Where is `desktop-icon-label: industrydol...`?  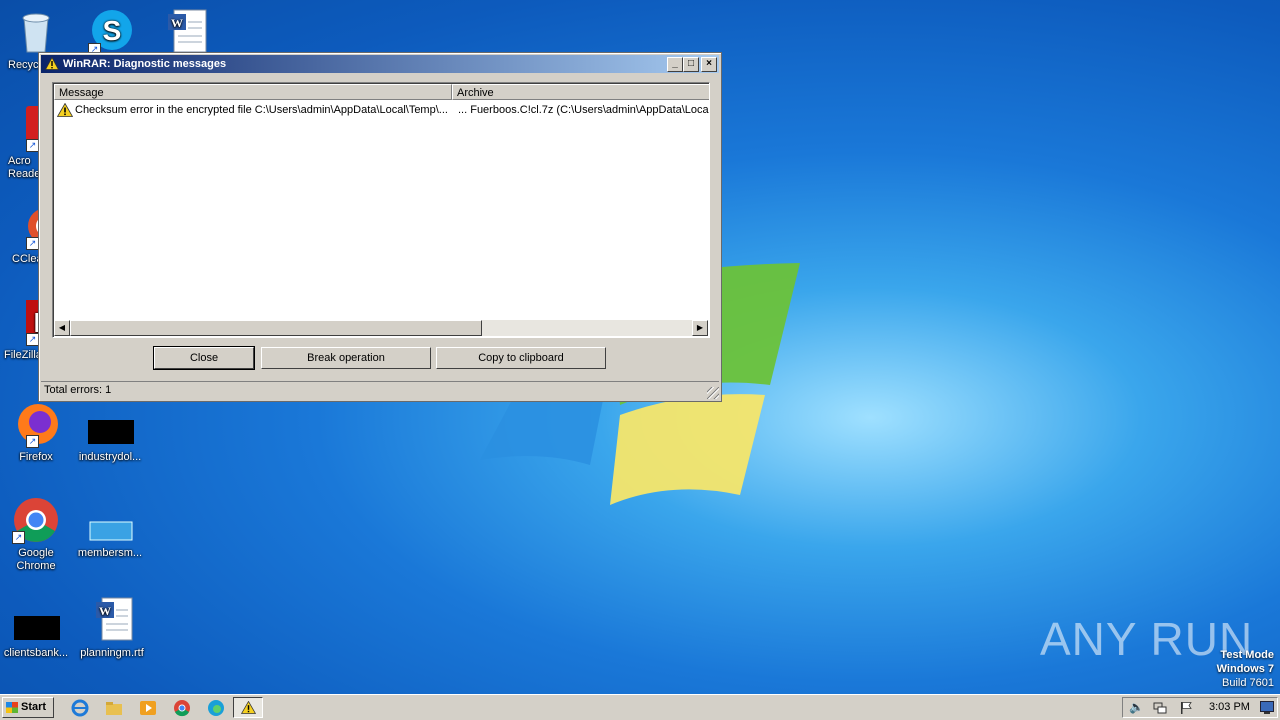 desktop-icon-label: industrydol... is located at coordinates (110, 457).